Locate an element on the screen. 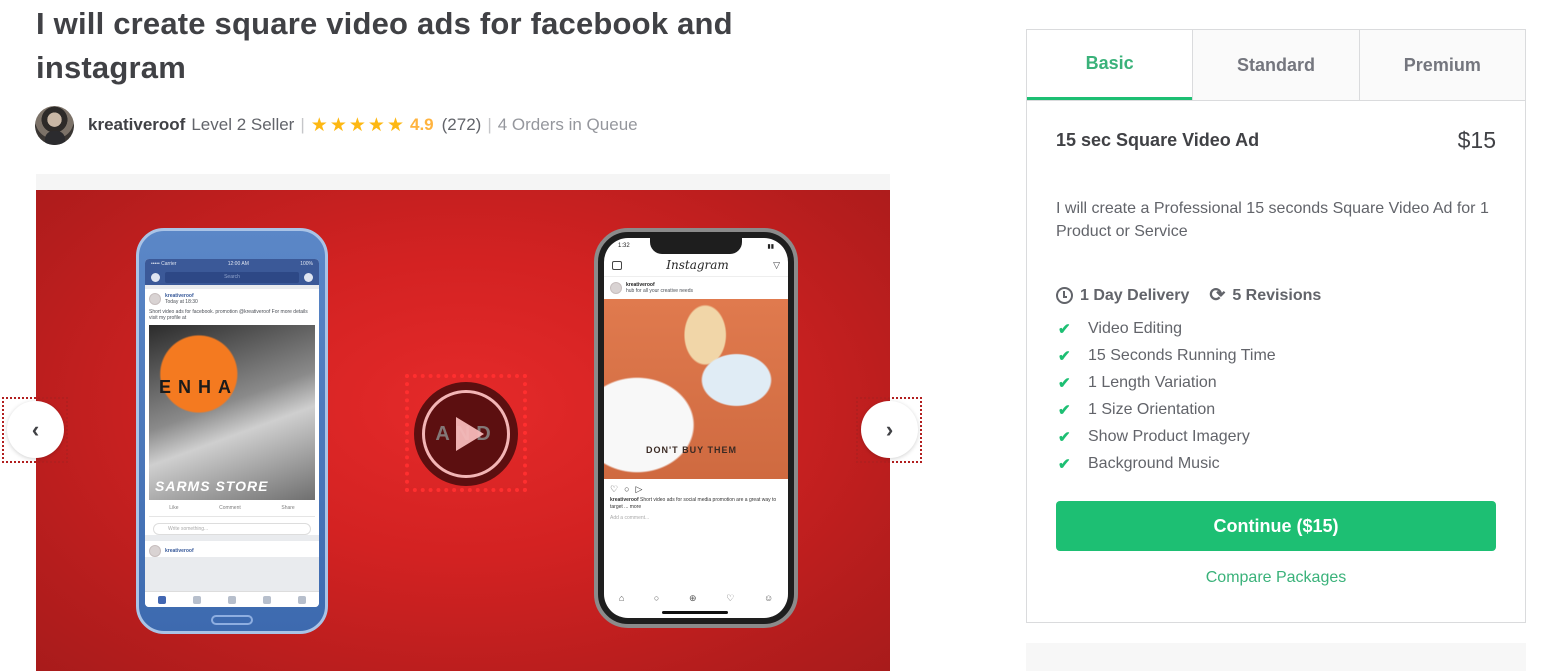 The height and width of the screenshot is (671, 1560). gallery-next-button: › is located at coordinates (889, 429).